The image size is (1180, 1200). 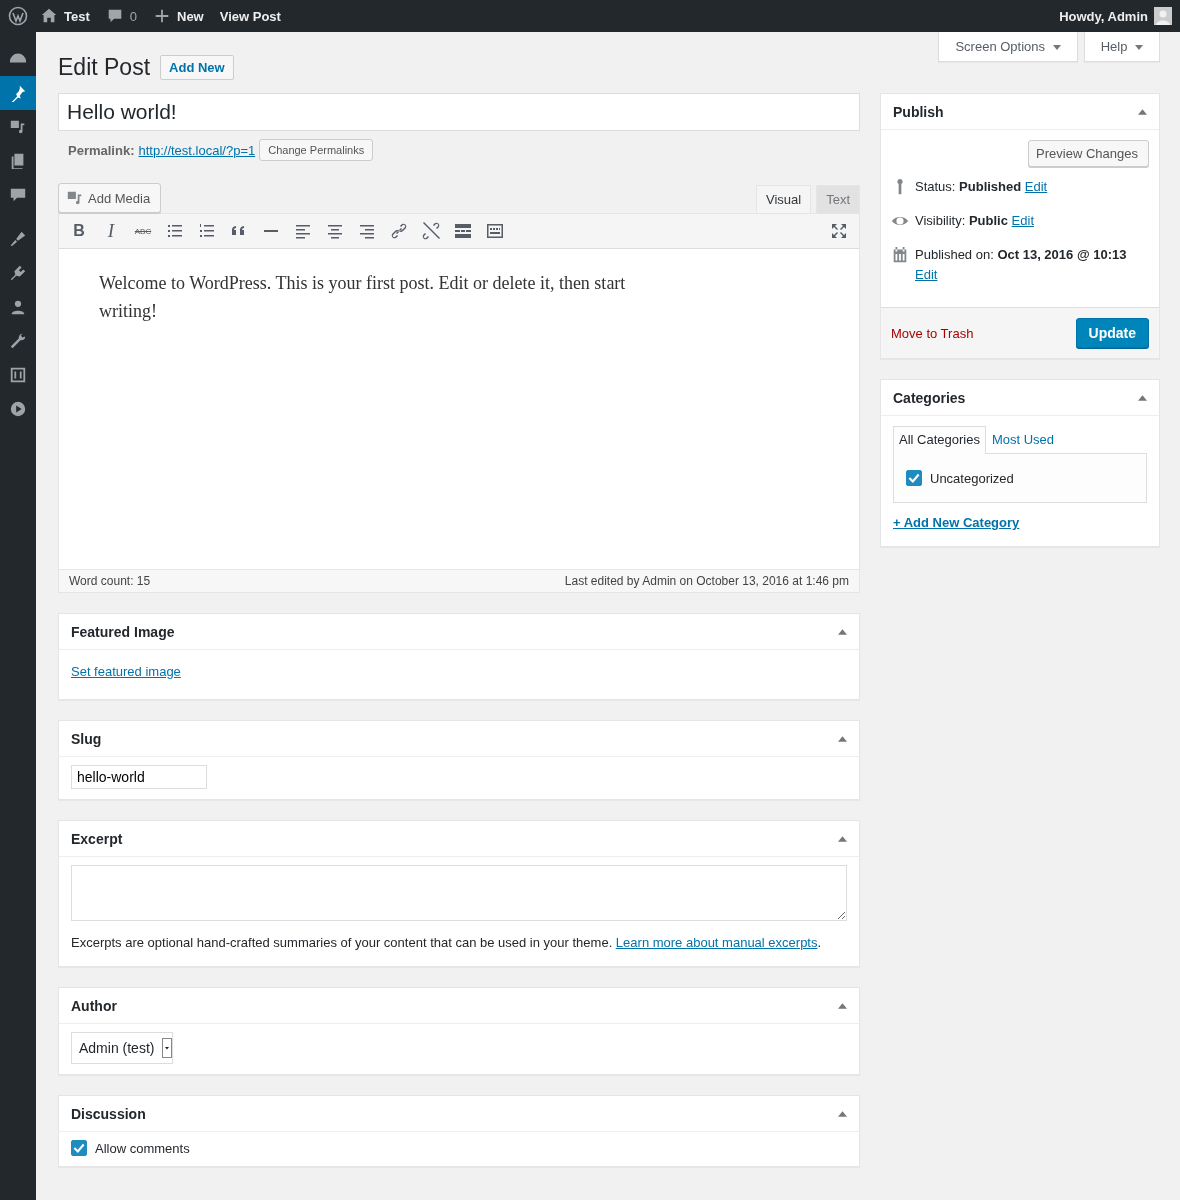 What do you see at coordinates (1112, 333) in the screenshot?
I see `update-button: Update` at bounding box center [1112, 333].